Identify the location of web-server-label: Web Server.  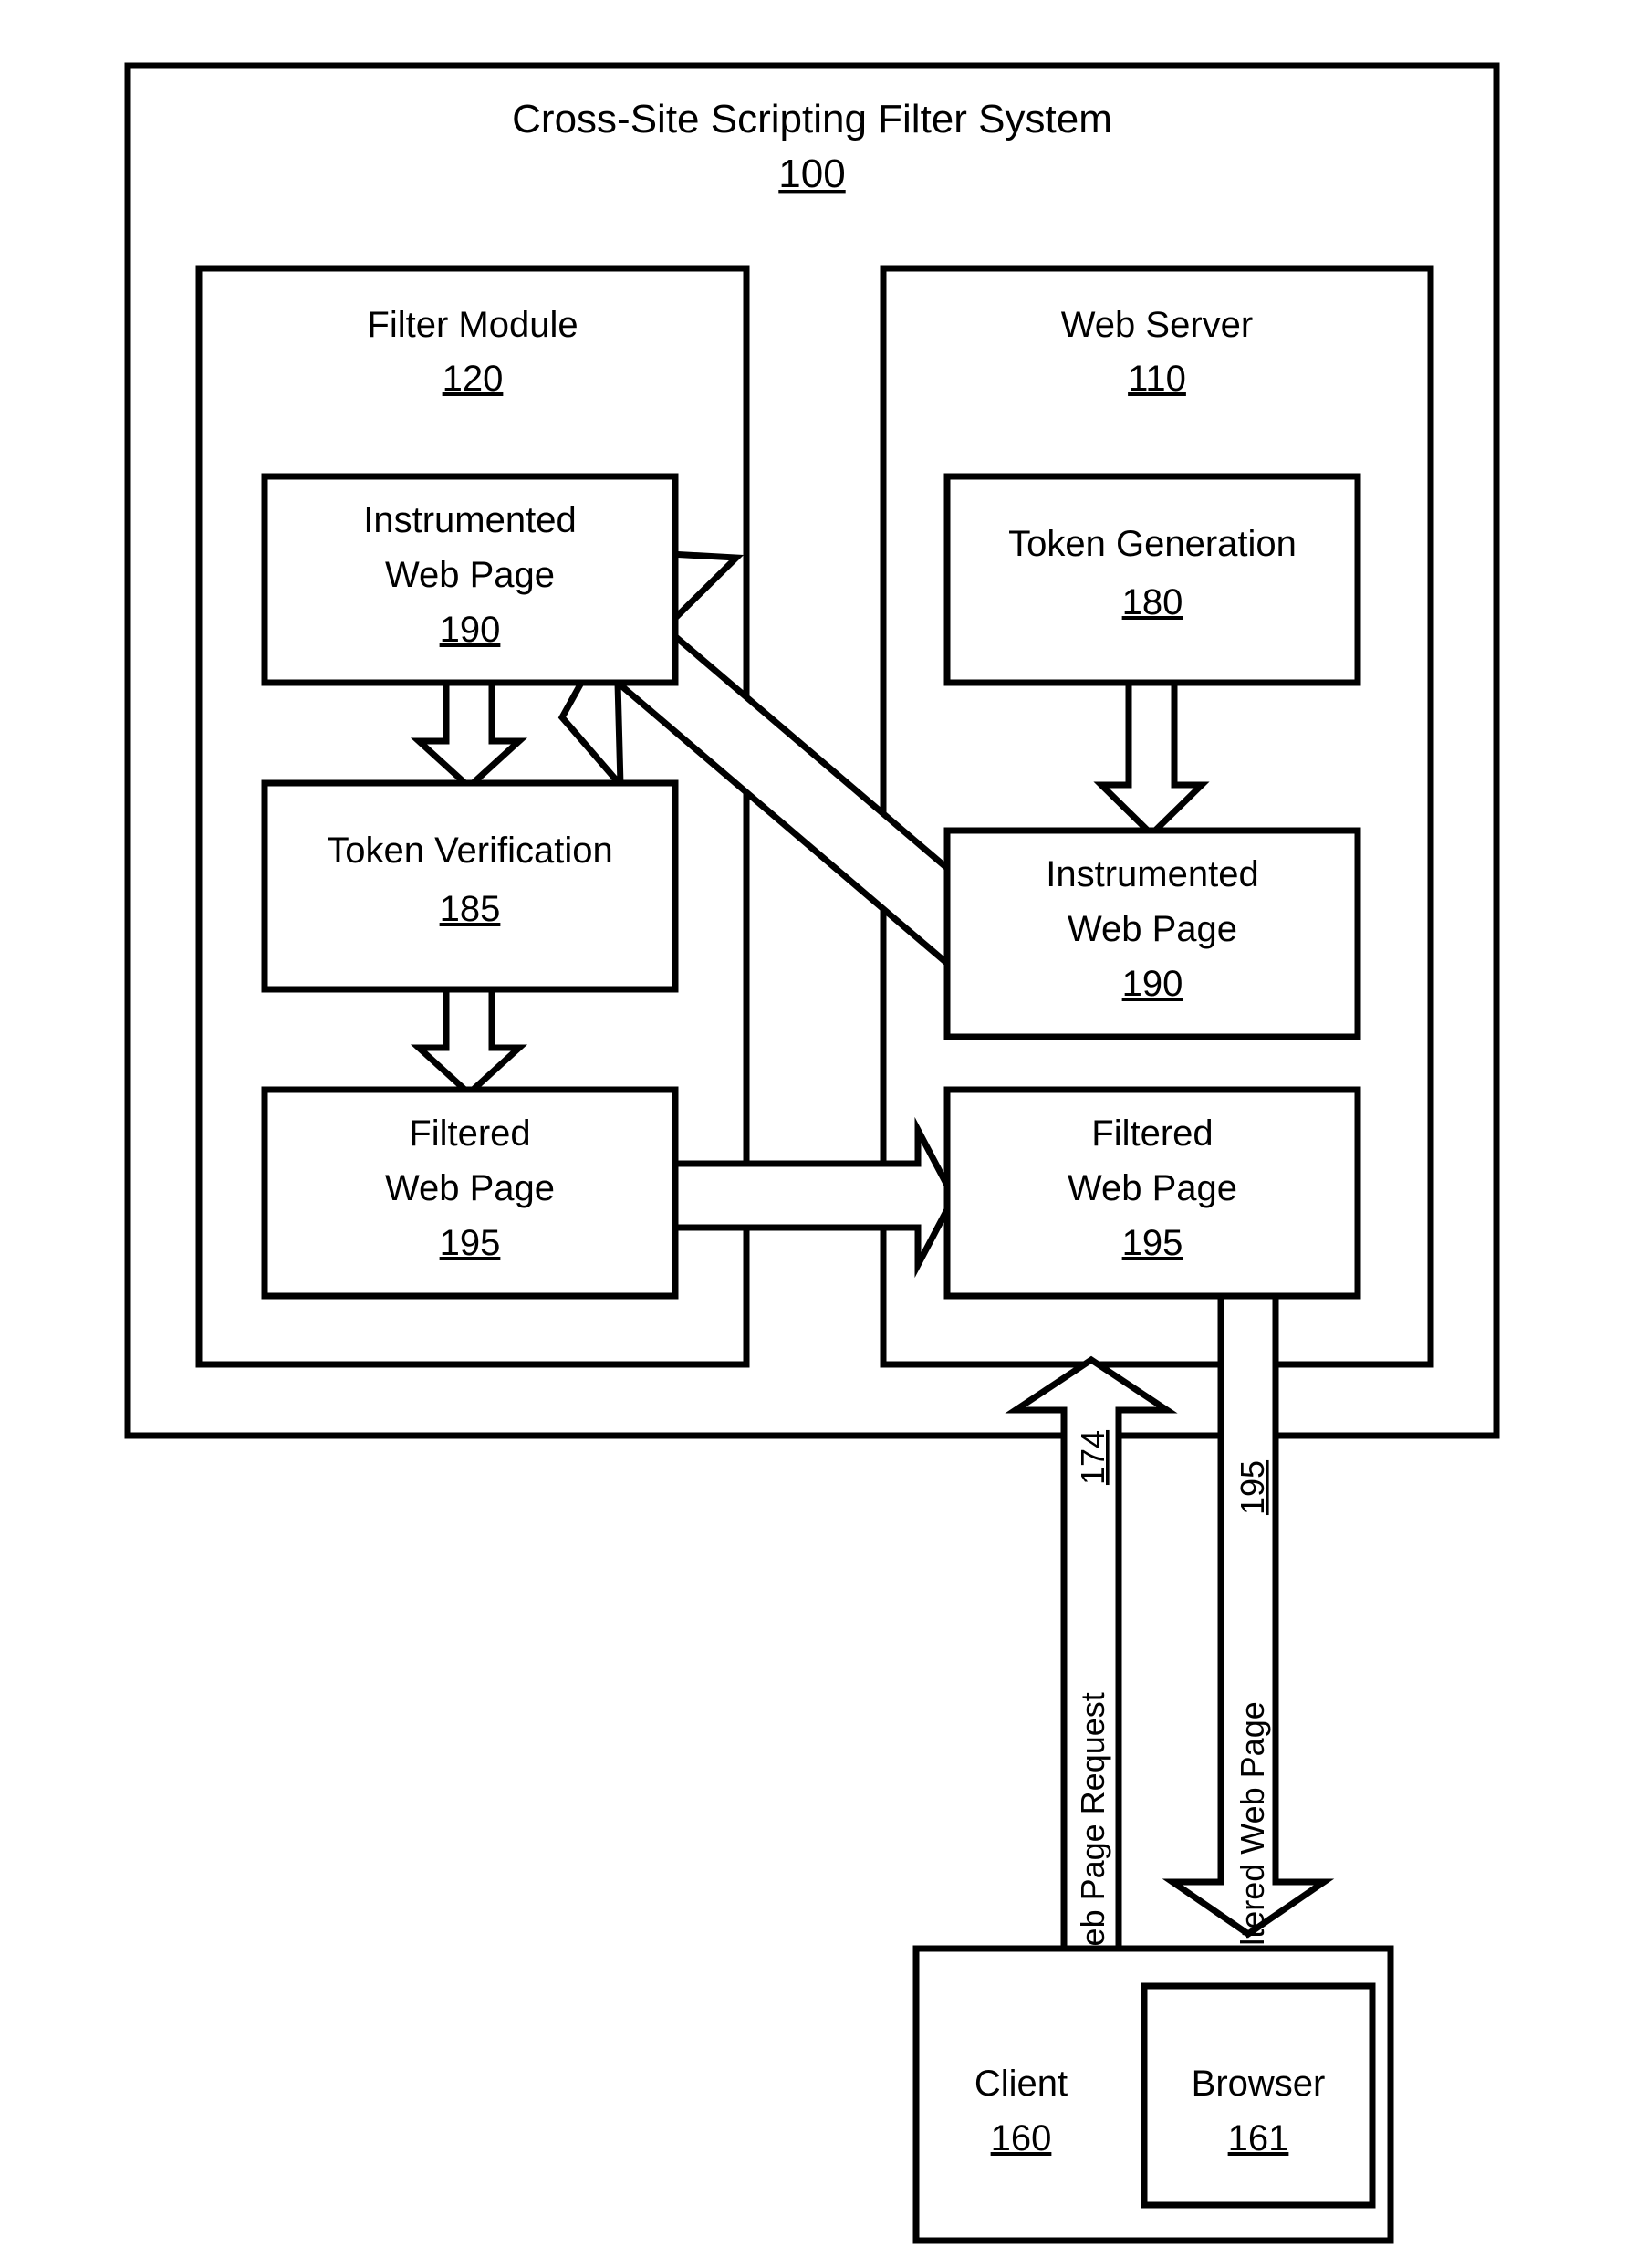
(1157, 325).